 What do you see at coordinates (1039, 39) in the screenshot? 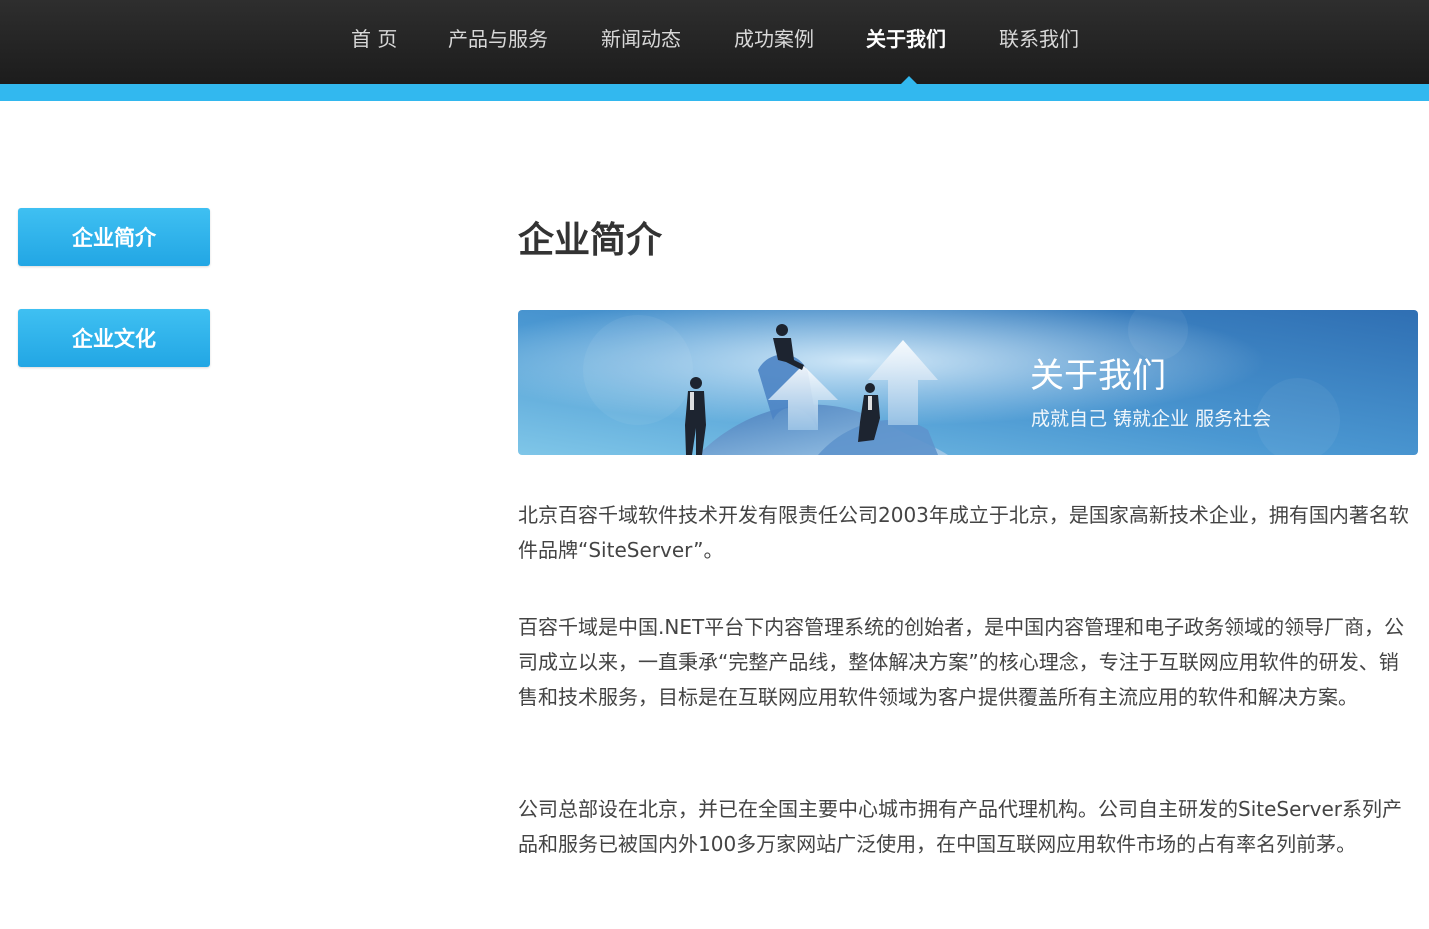
I see `nav-item-contact: 联系我们` at bounding box center [1039, 39].